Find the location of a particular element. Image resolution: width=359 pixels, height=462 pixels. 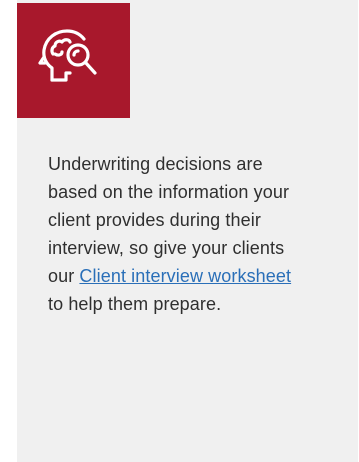

head-magnifier-icon is located at coordinates (67, 55).